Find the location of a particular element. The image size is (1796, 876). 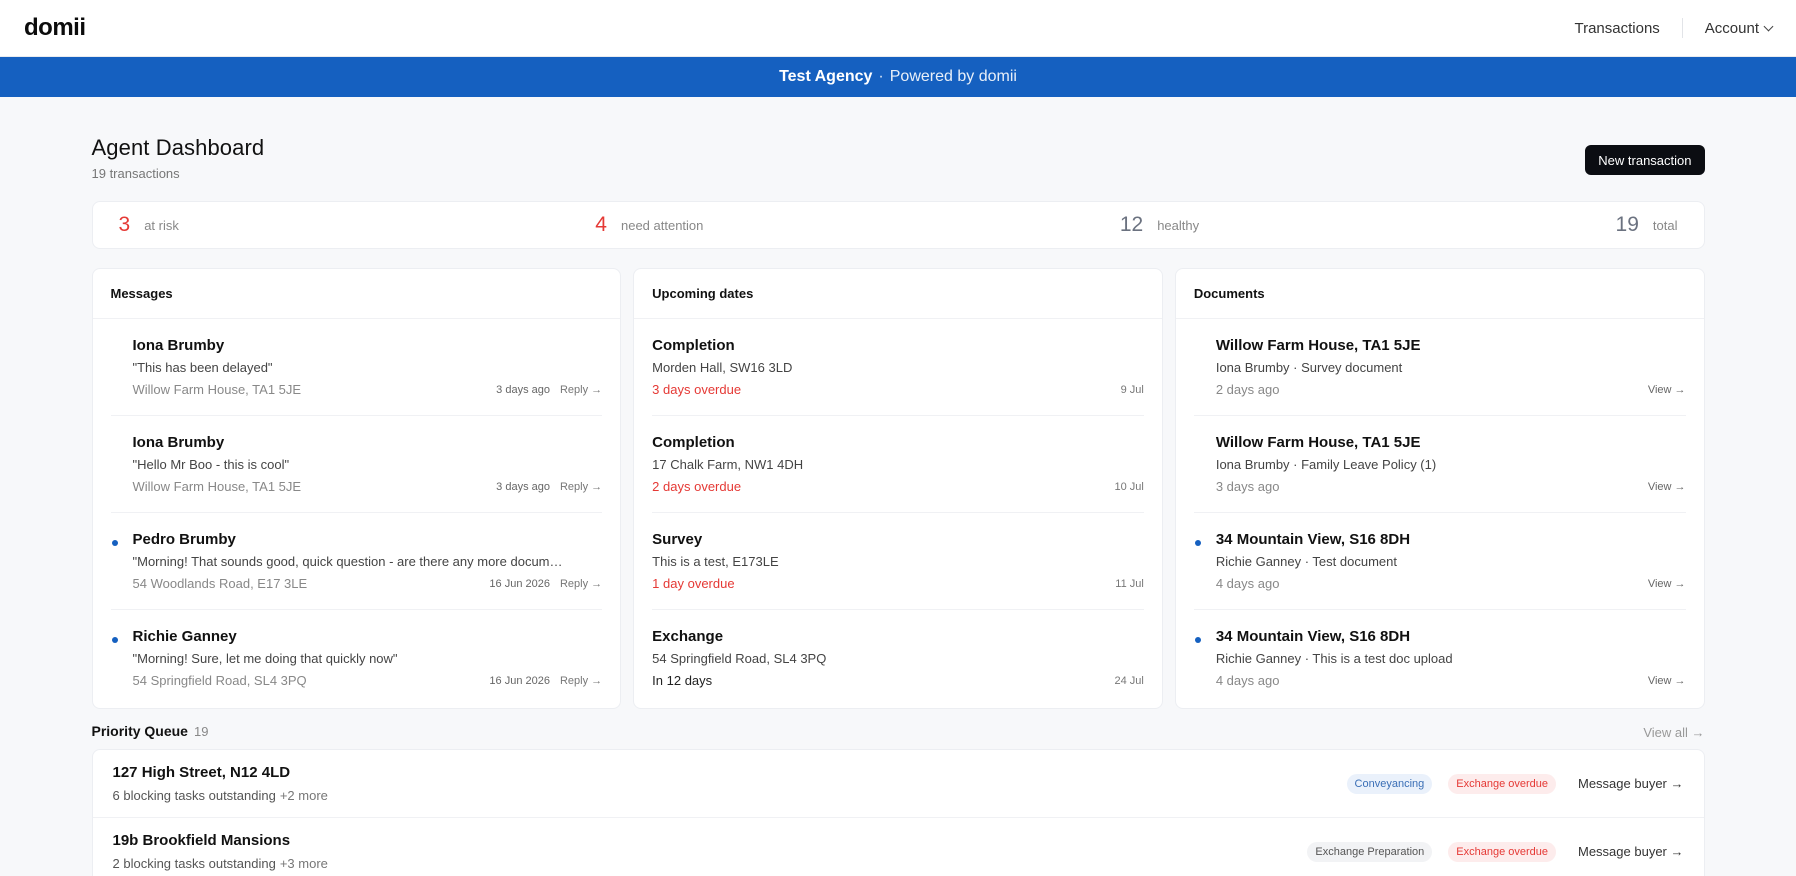

document-property: 34 Mountain View, S16 8DH is located at coordinates (1313, 539).